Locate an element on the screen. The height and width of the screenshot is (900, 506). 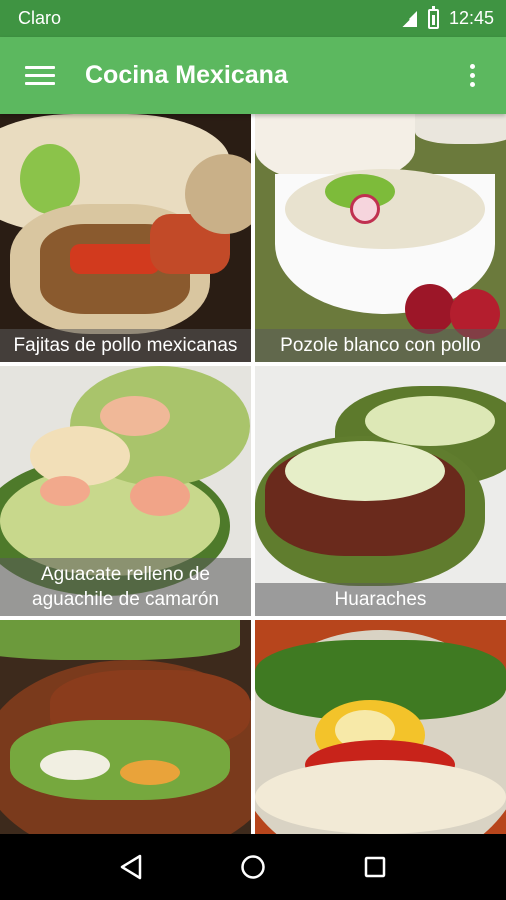
recipe-card-fajitas: Fajitas de pollo mexicanas is located at coordinates (125, 238).